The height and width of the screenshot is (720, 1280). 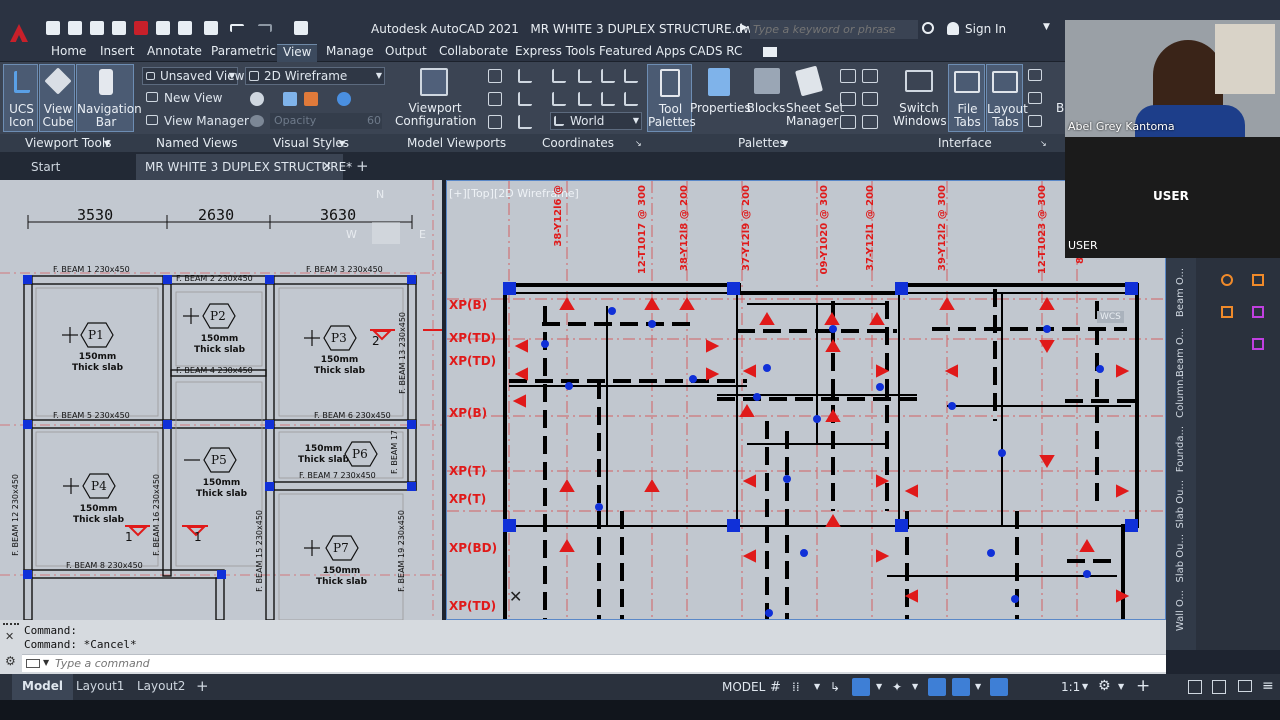 What do you see at coordinates (57, 98) in the screenshot?
I see `view-cube-button: View Cube` at bounding box center [57, 98].